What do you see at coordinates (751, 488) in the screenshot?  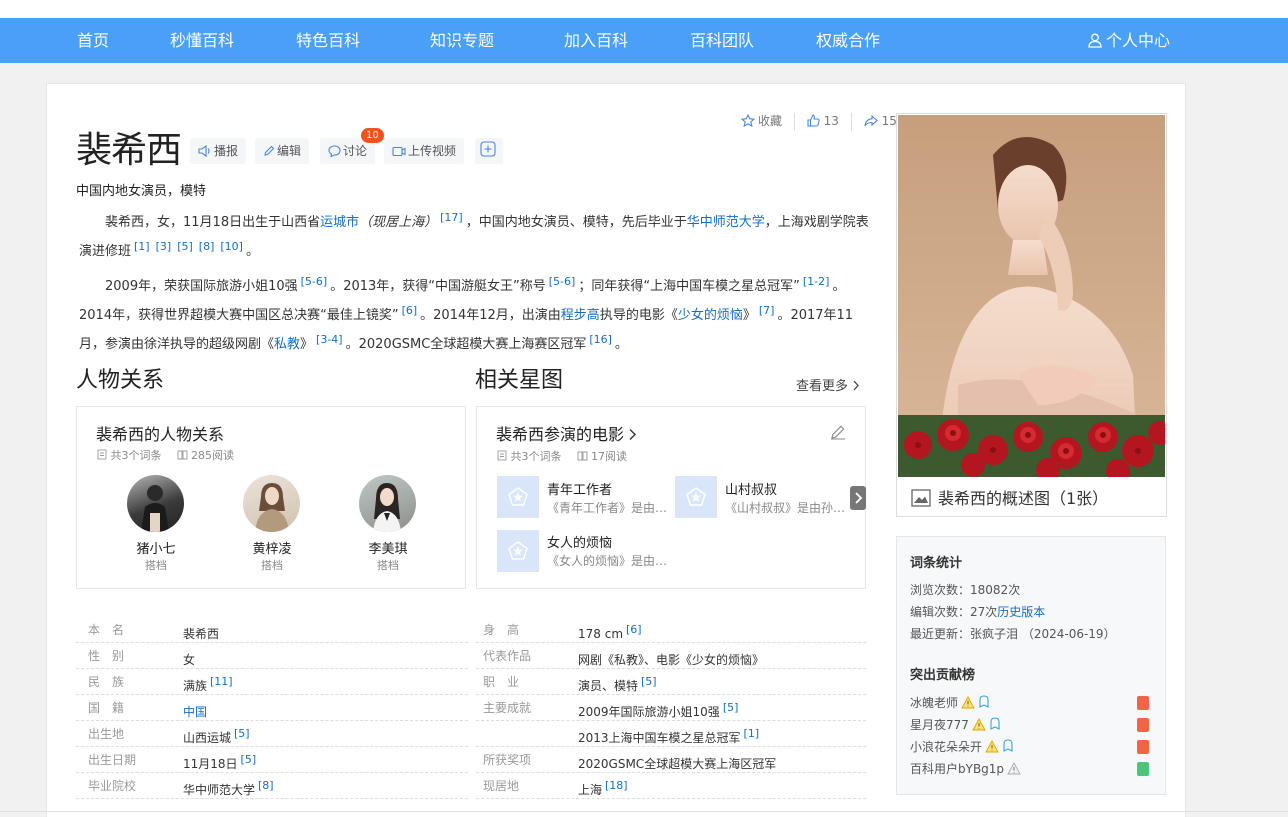 I see `movie-title: 山村叔叔` at bounding box center [751, 488].